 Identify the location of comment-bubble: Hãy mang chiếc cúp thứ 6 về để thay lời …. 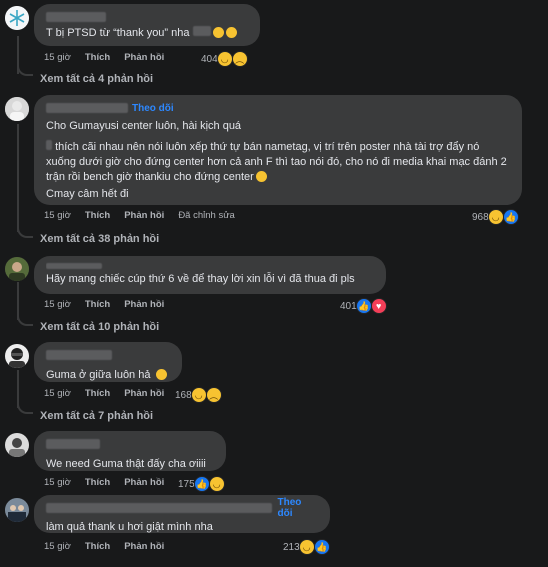
(210, 275).